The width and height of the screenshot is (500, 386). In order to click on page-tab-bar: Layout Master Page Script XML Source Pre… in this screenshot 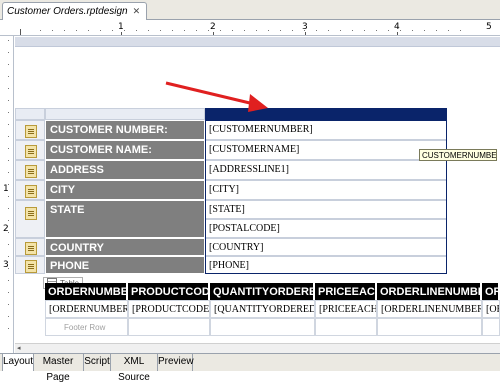, I will do `click(250, 368)`.